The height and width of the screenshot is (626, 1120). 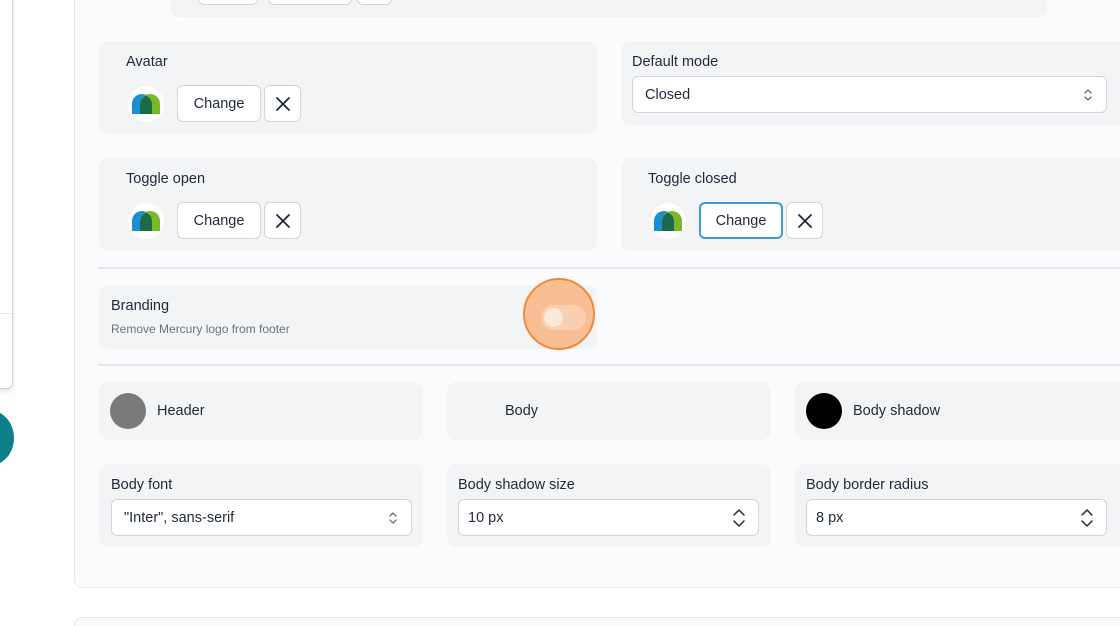 What do you see at coordinates (7, 438) in the screenshot?
I see `launcher-button` at bounding box center [7, 438].